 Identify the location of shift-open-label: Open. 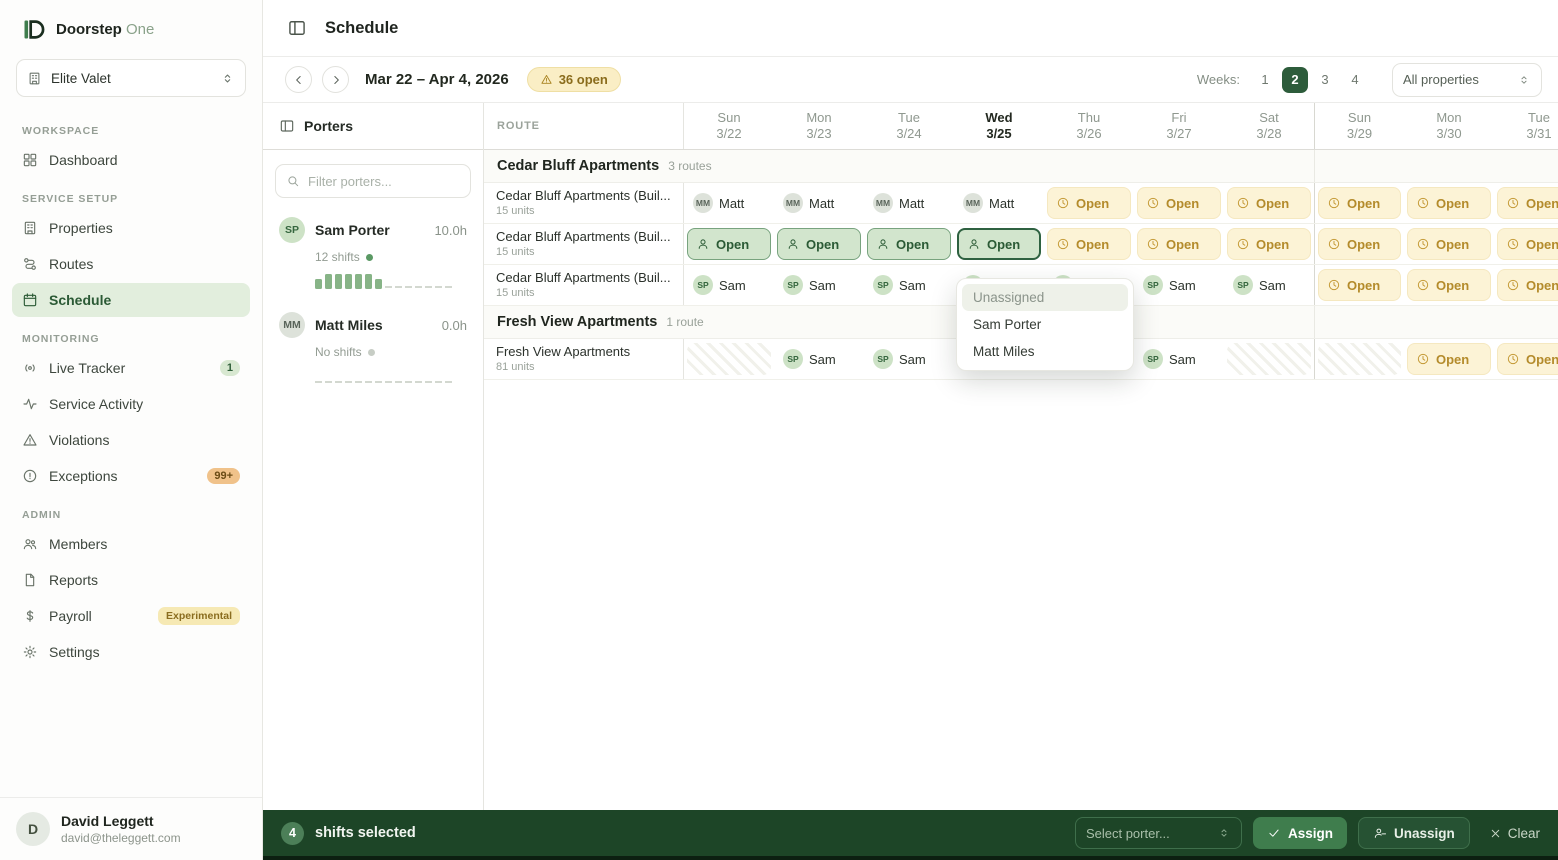
(1453, 244).